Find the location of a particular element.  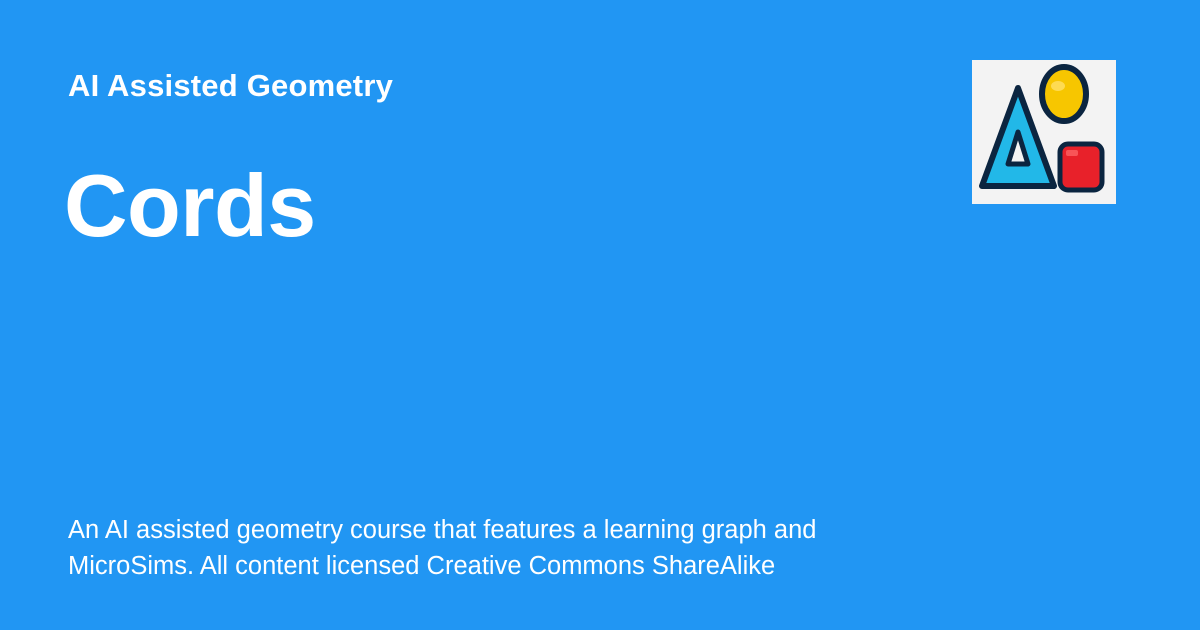

site-logo is located at coordinates (1044, 132).